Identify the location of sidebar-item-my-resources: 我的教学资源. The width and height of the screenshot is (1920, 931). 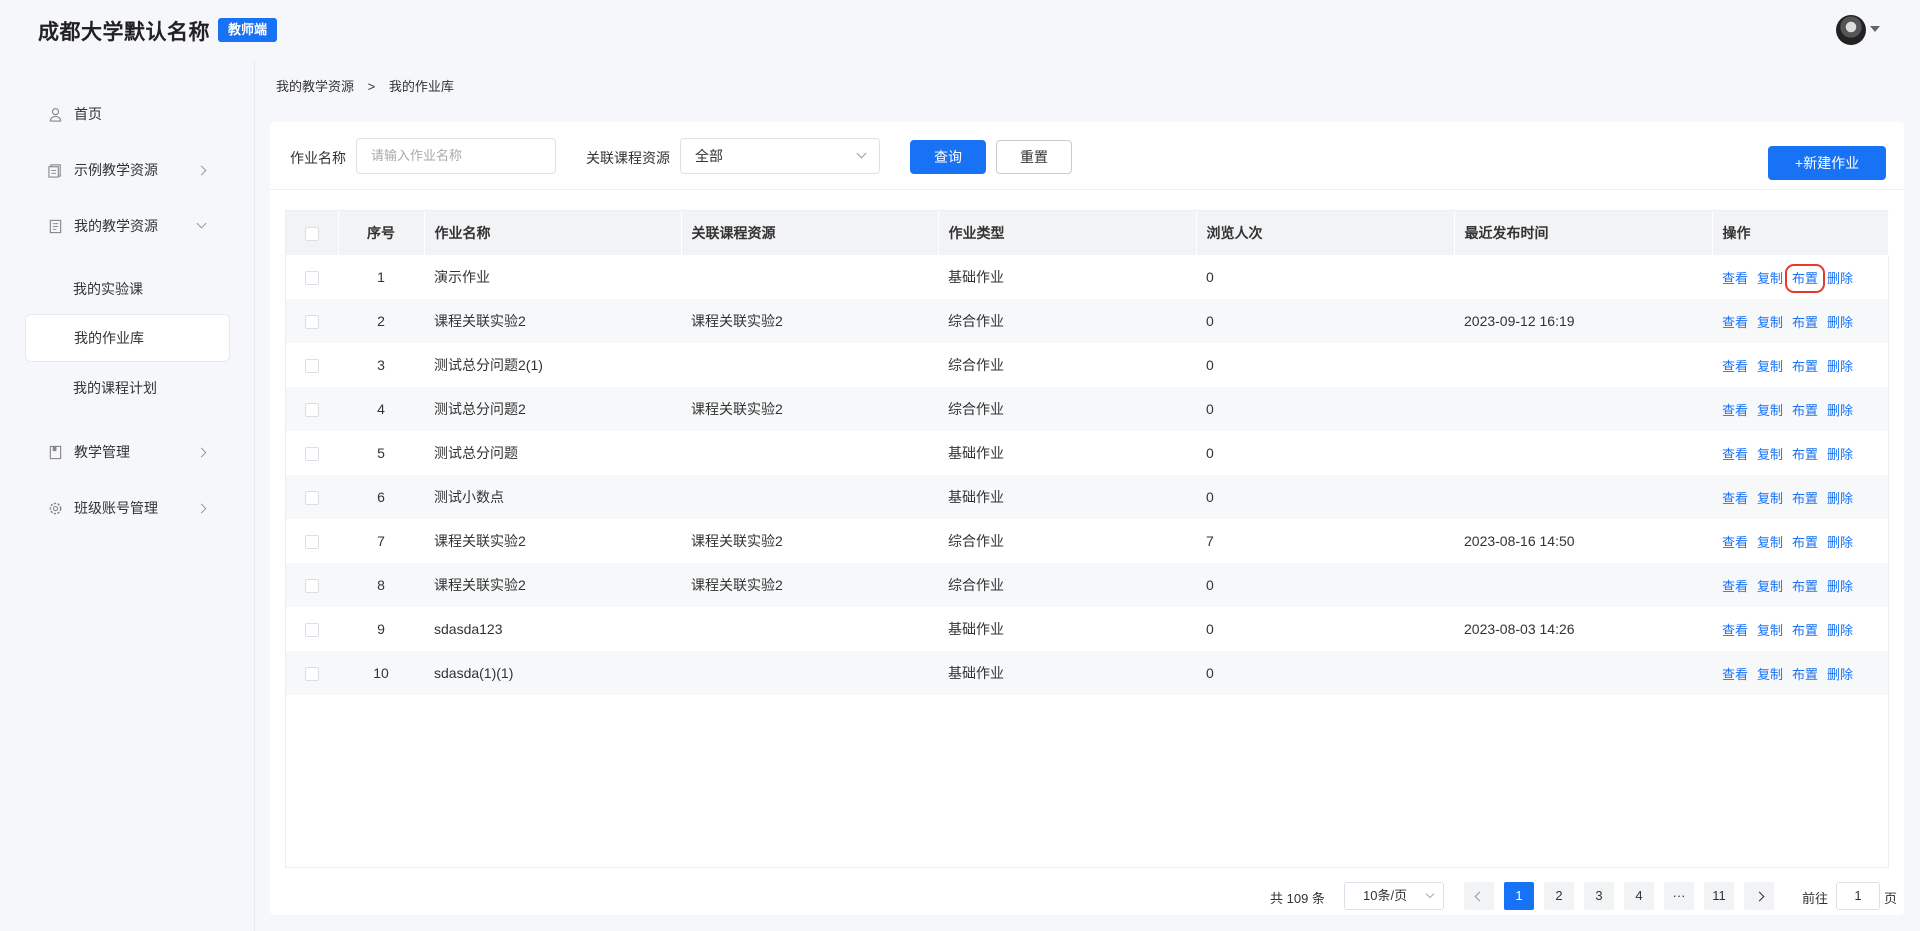
(127, 226).